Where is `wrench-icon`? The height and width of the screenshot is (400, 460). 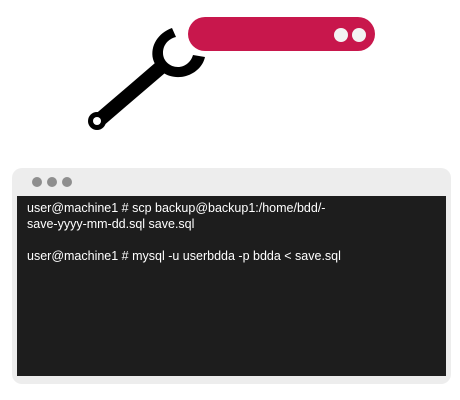 wrench-icon is located at coordinates (146, 79).